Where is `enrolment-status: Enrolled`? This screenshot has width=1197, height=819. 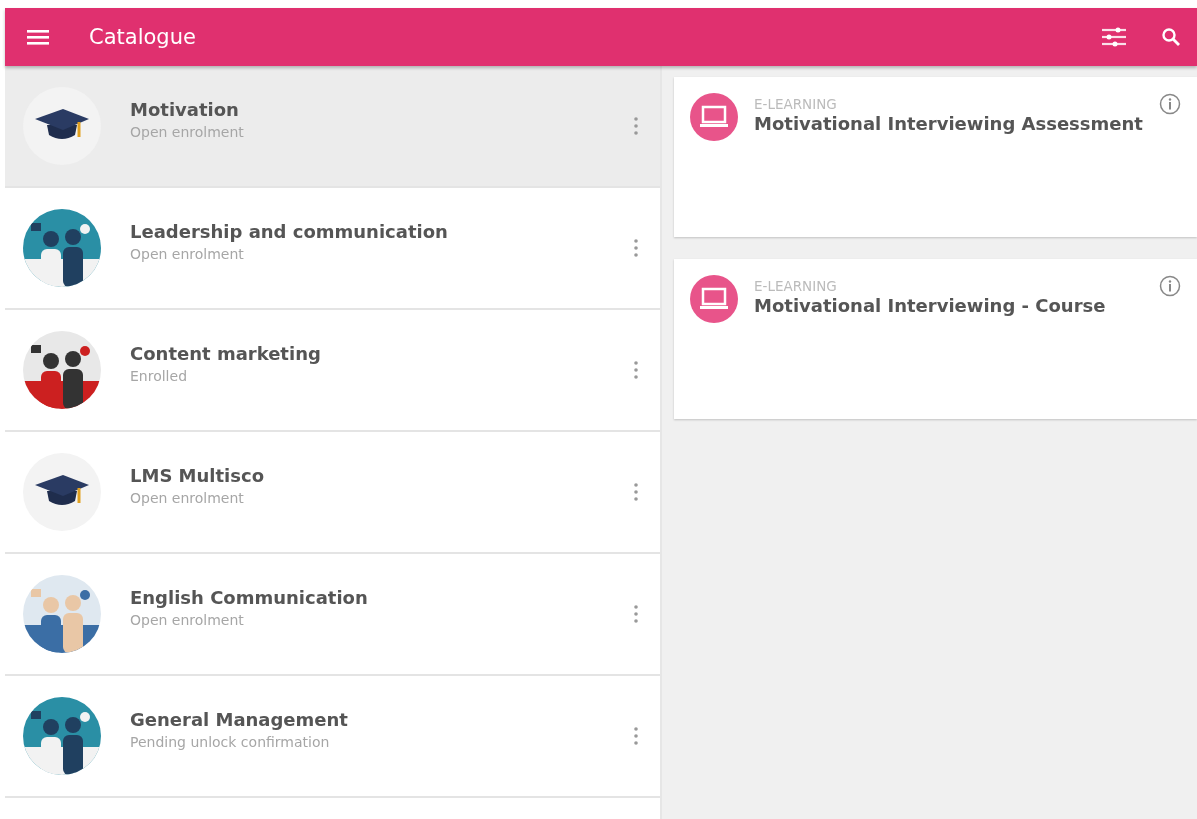
enrolment-status: Enrolled is located at coordinates (158, 375).